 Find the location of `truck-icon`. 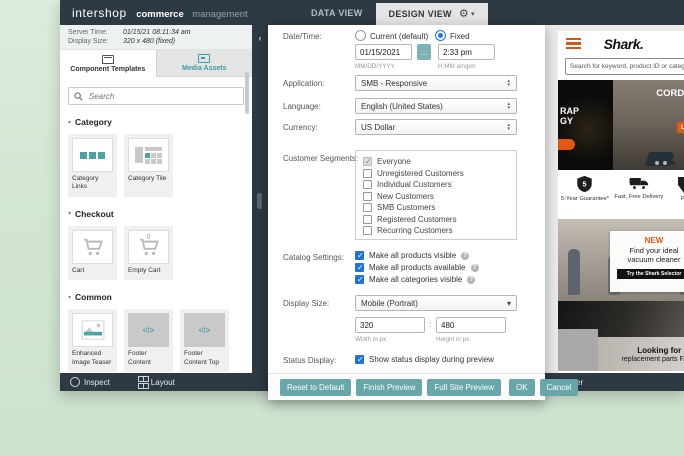

truck-icon is located at coordinates (638, 184).